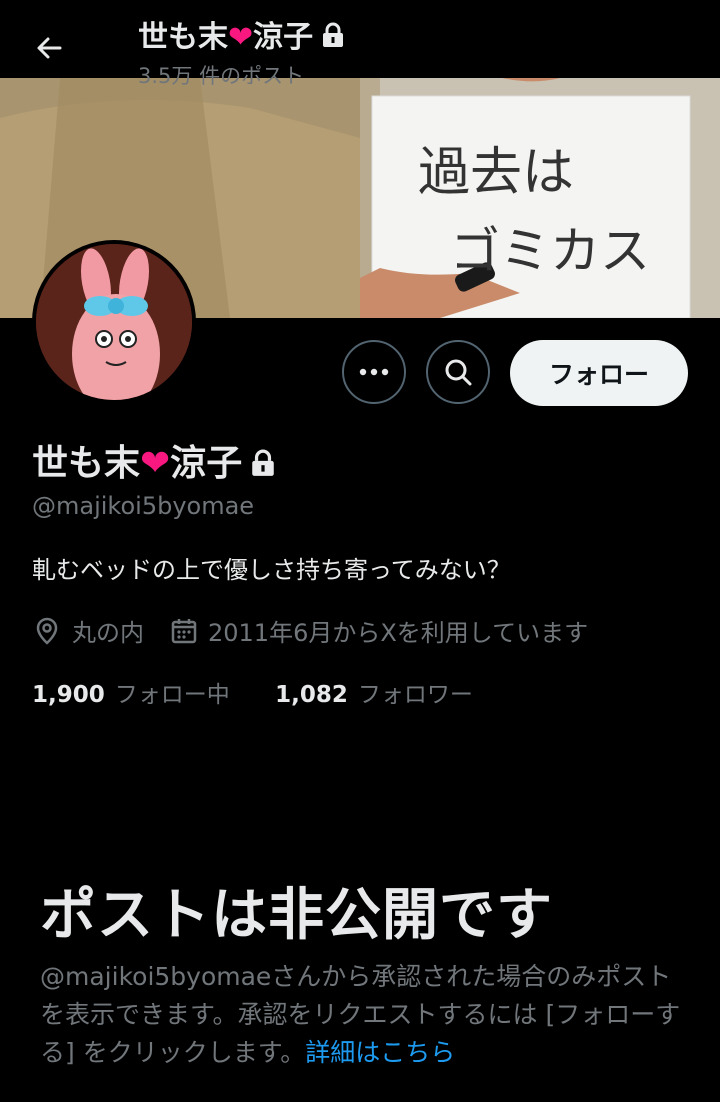 Image resolution: width=720 pixels, height=1102 pixels. I want to click on avatar, so click(114, 322).